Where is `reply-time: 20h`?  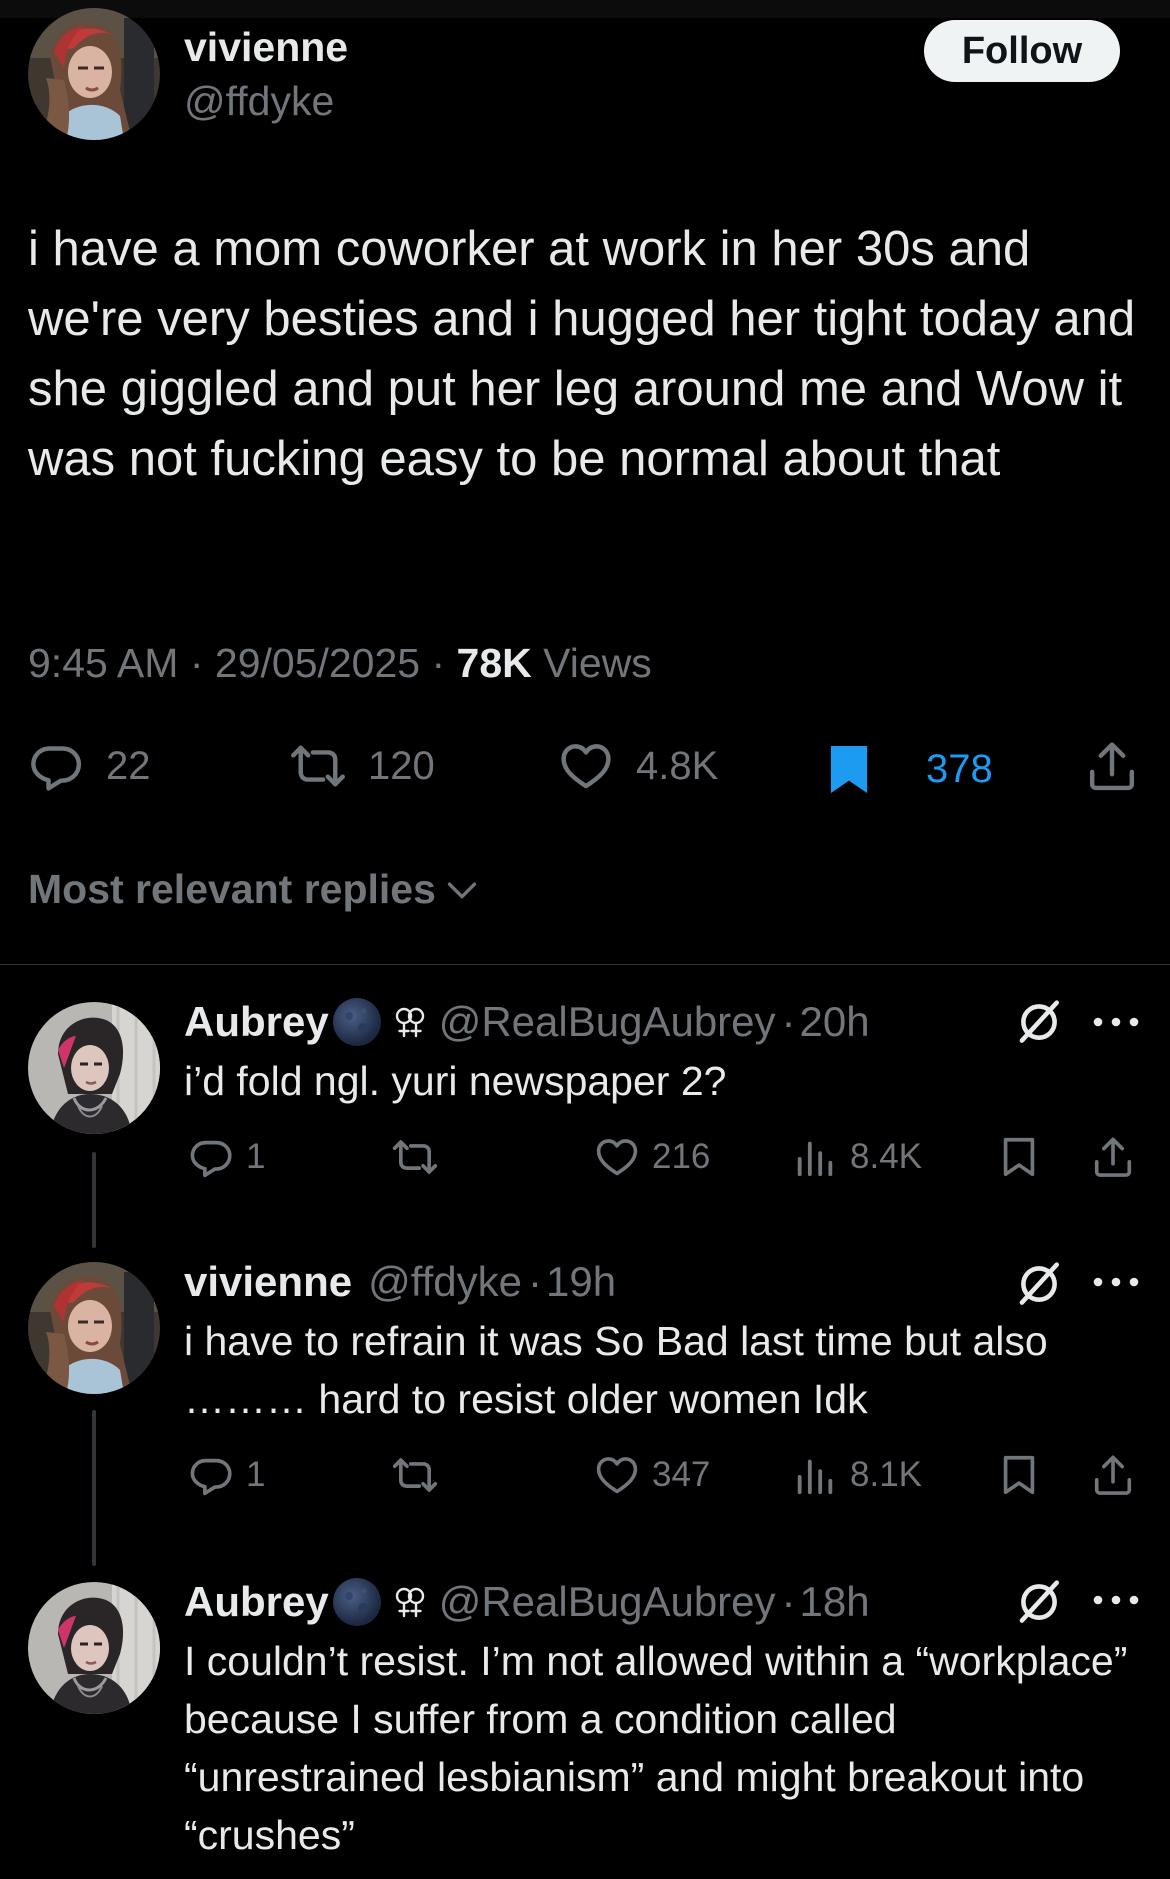 reply-time: 20h is located at coordinates (835, 1022).